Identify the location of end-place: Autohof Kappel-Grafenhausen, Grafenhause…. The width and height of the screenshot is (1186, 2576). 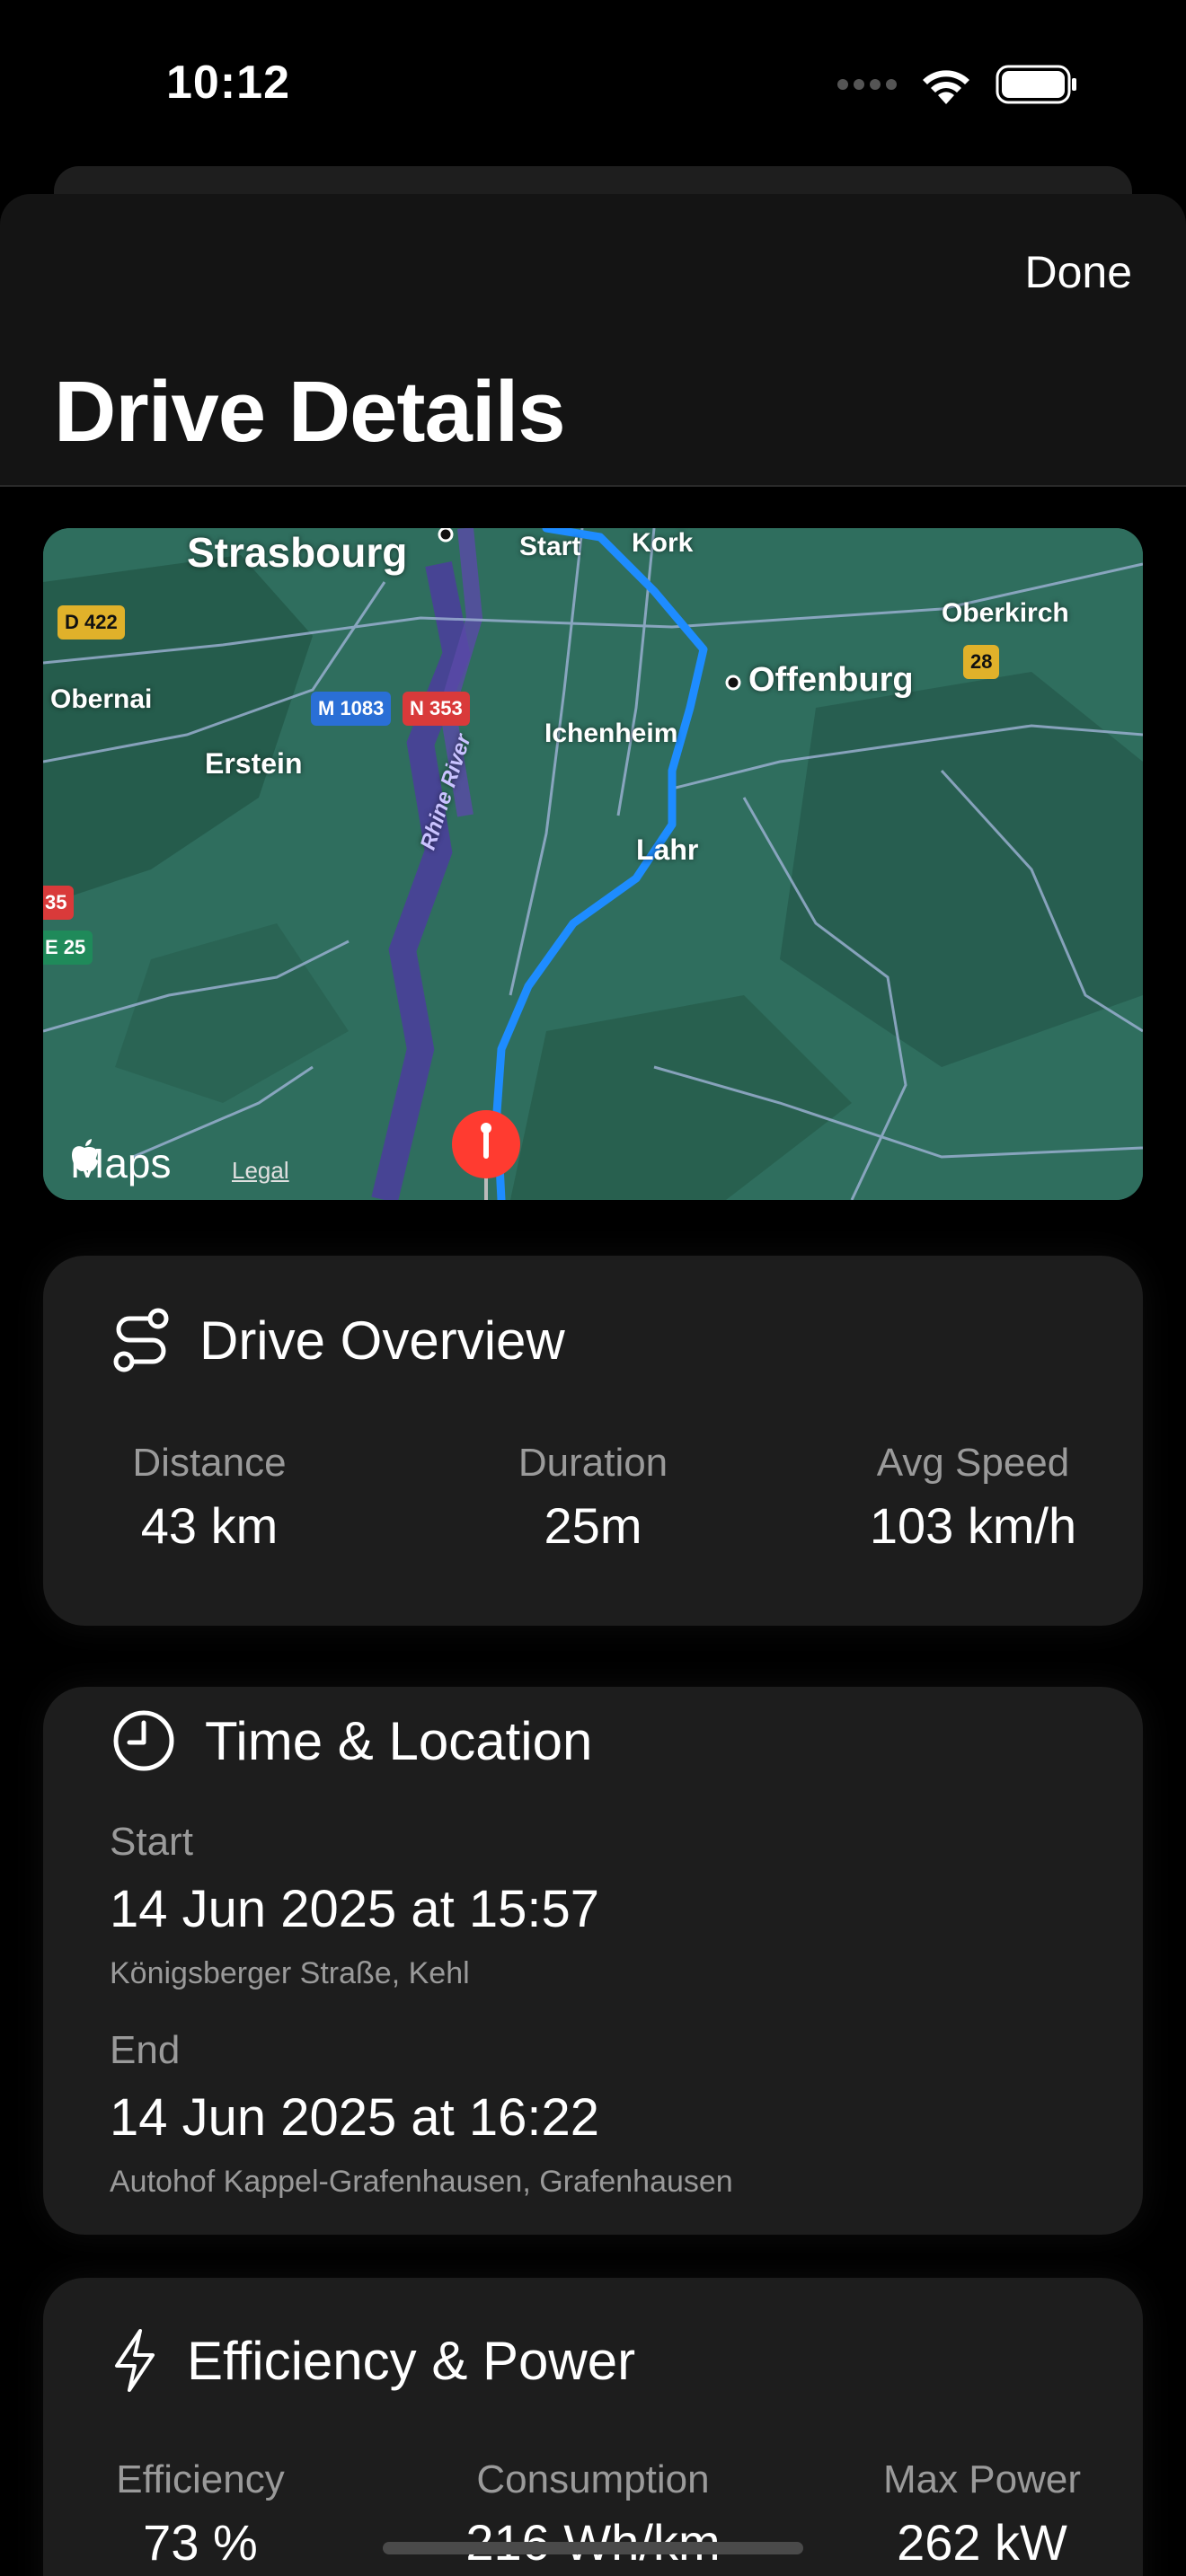
(421, 2182).